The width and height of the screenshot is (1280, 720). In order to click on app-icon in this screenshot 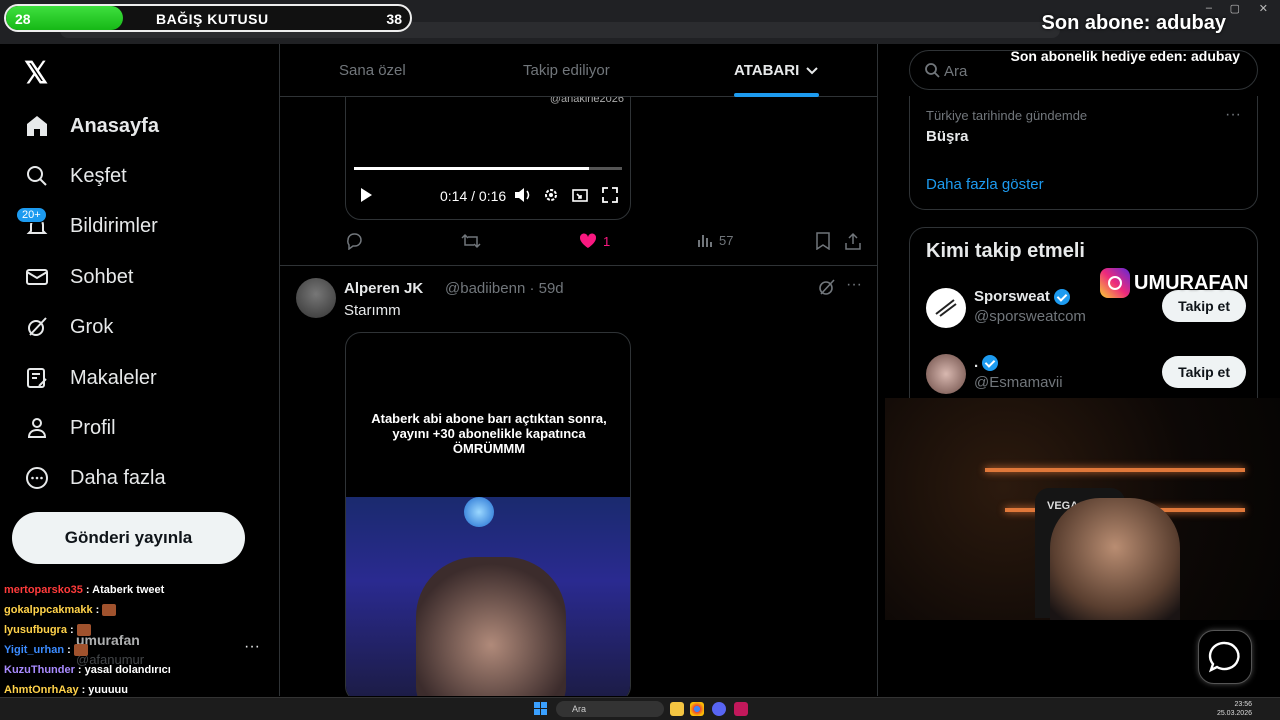, I will do `click(741, 709)`.